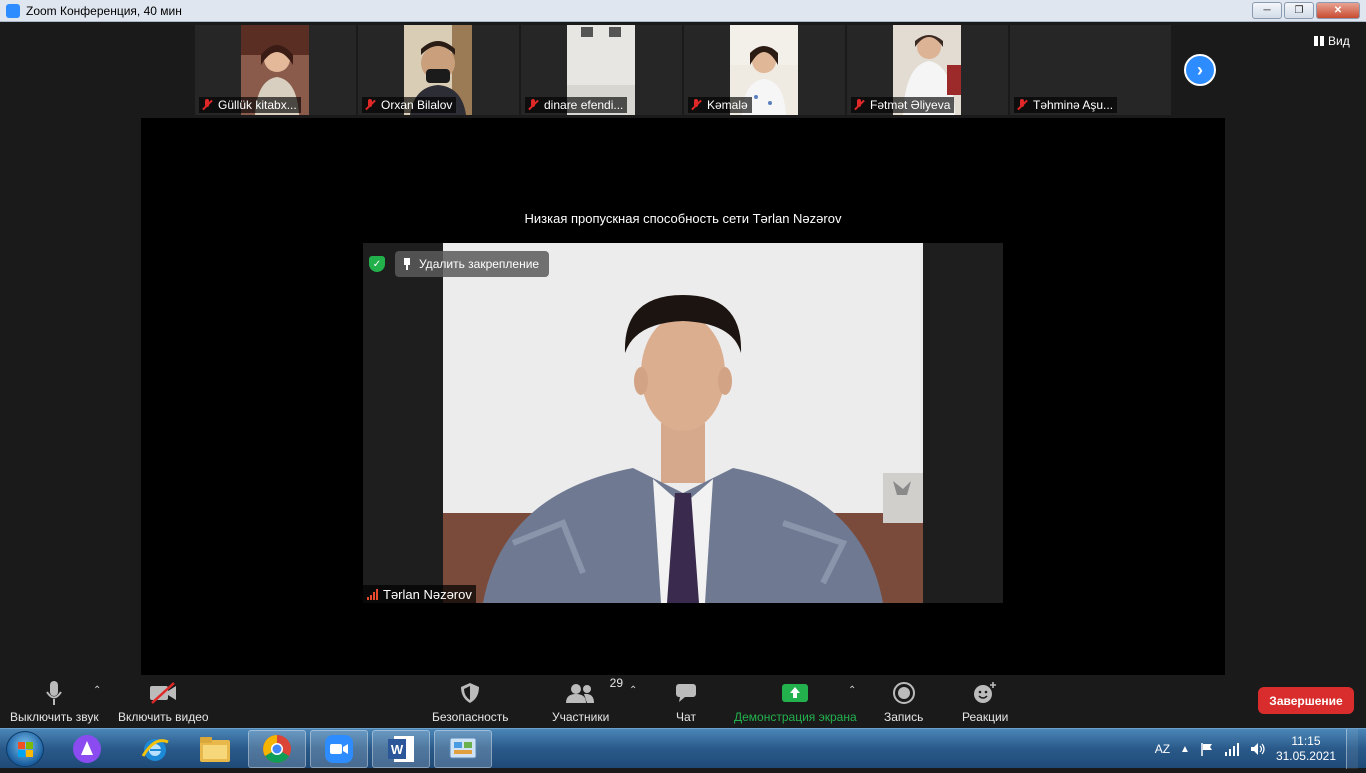  Describe the element at coordinates (764, 70) in the screenshot. I see `participant-tile: Kəmalə` at that location.